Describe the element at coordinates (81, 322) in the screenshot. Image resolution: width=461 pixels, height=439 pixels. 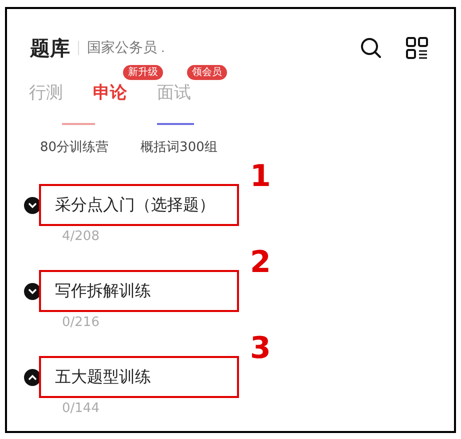
I see `progress-count: 0/216` at that location.